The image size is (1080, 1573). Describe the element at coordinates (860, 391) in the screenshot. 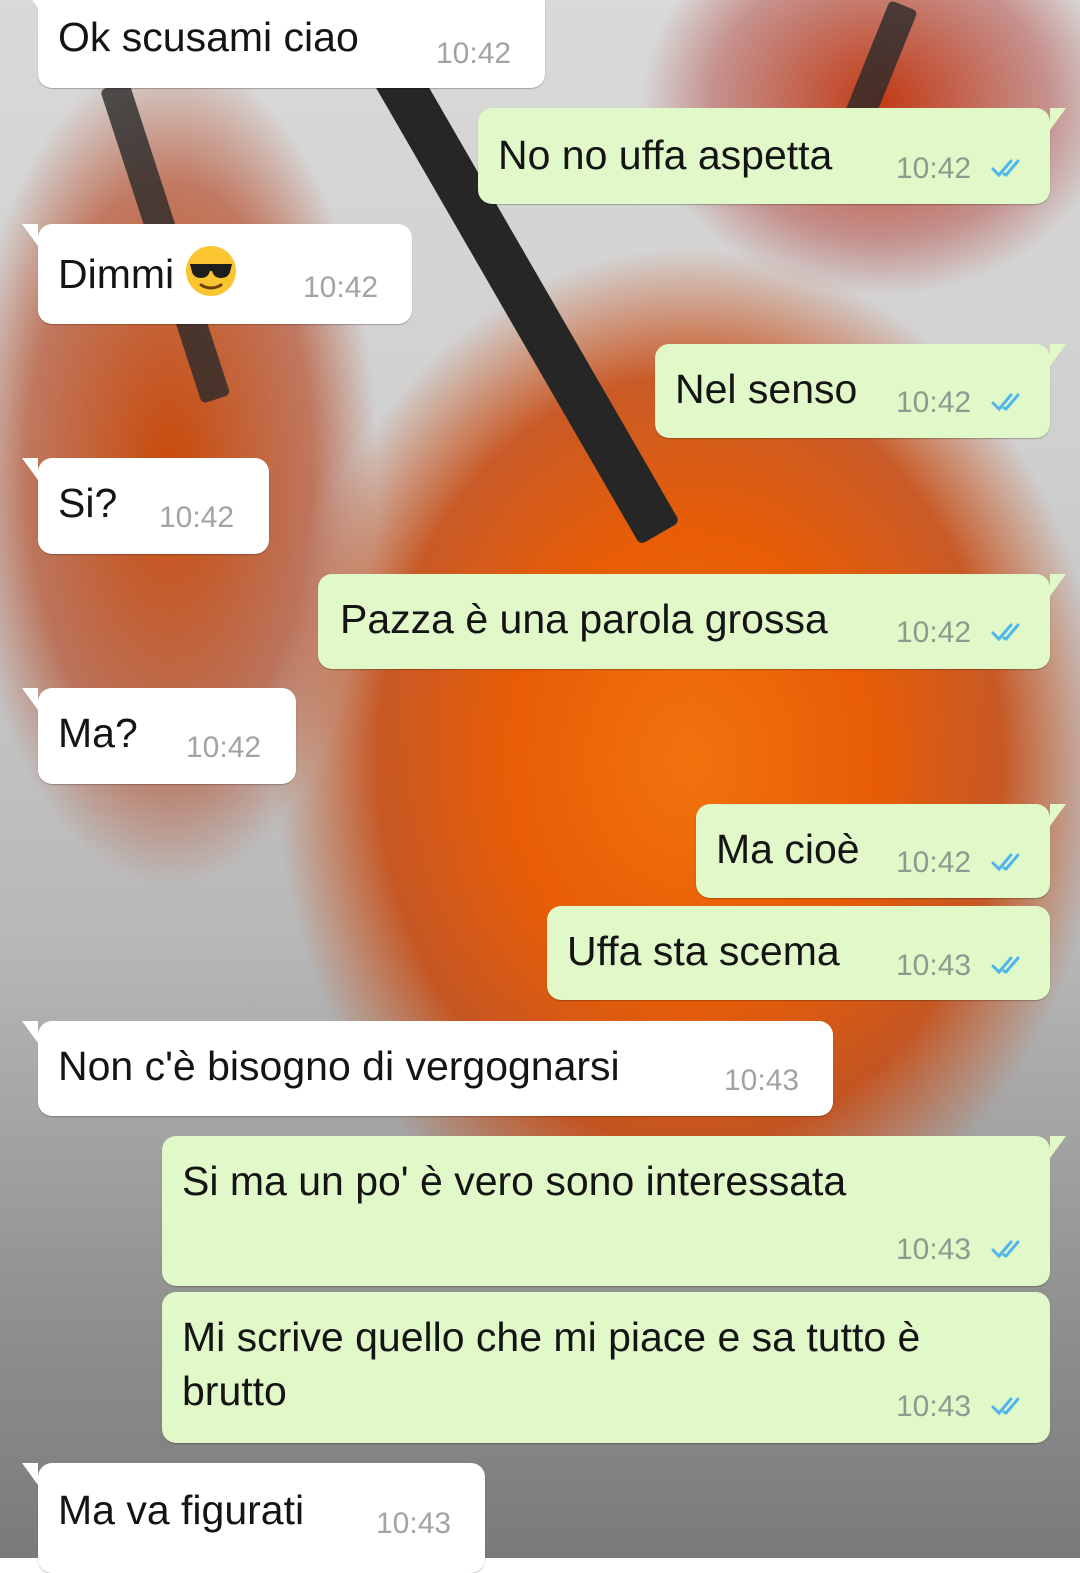

I see `outgoing-message-bubble: Nel senso 10:42` at that location.